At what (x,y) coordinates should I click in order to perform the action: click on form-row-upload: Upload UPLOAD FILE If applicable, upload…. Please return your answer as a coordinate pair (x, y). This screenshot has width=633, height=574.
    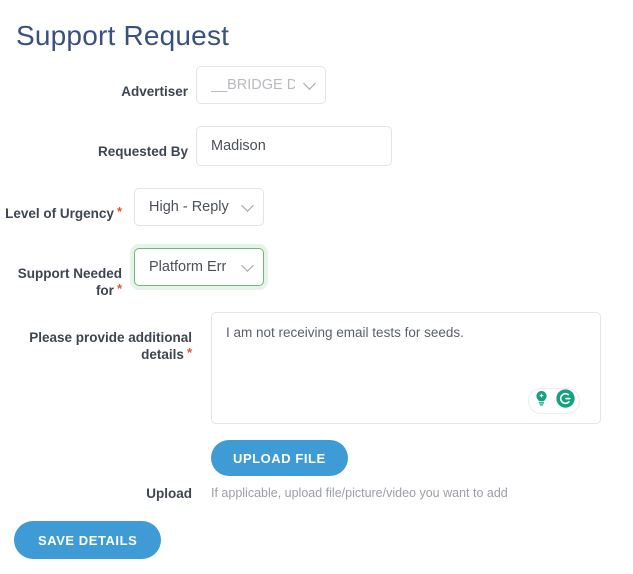
    Looking at the image, I should click on (316, 476).